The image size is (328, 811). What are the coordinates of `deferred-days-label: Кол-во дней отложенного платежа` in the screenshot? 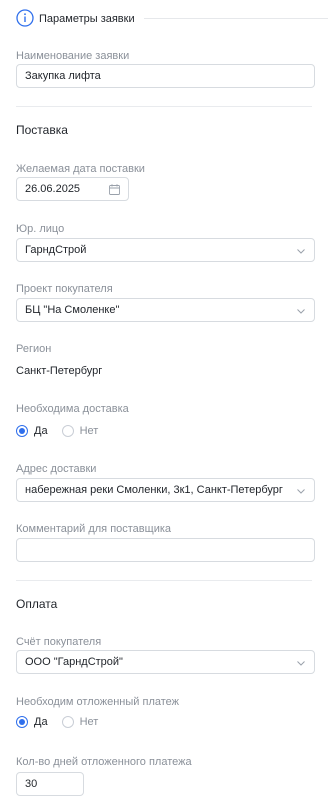 It's located at (104, 762).